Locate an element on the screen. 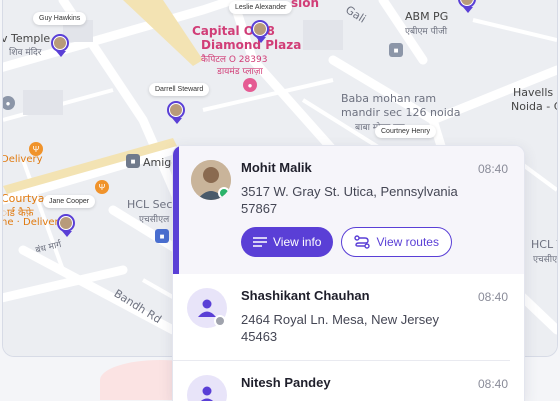 The image size is (560, 401). driver-tag-guy: Guy Hawkins is located at coordinates (60, 18).